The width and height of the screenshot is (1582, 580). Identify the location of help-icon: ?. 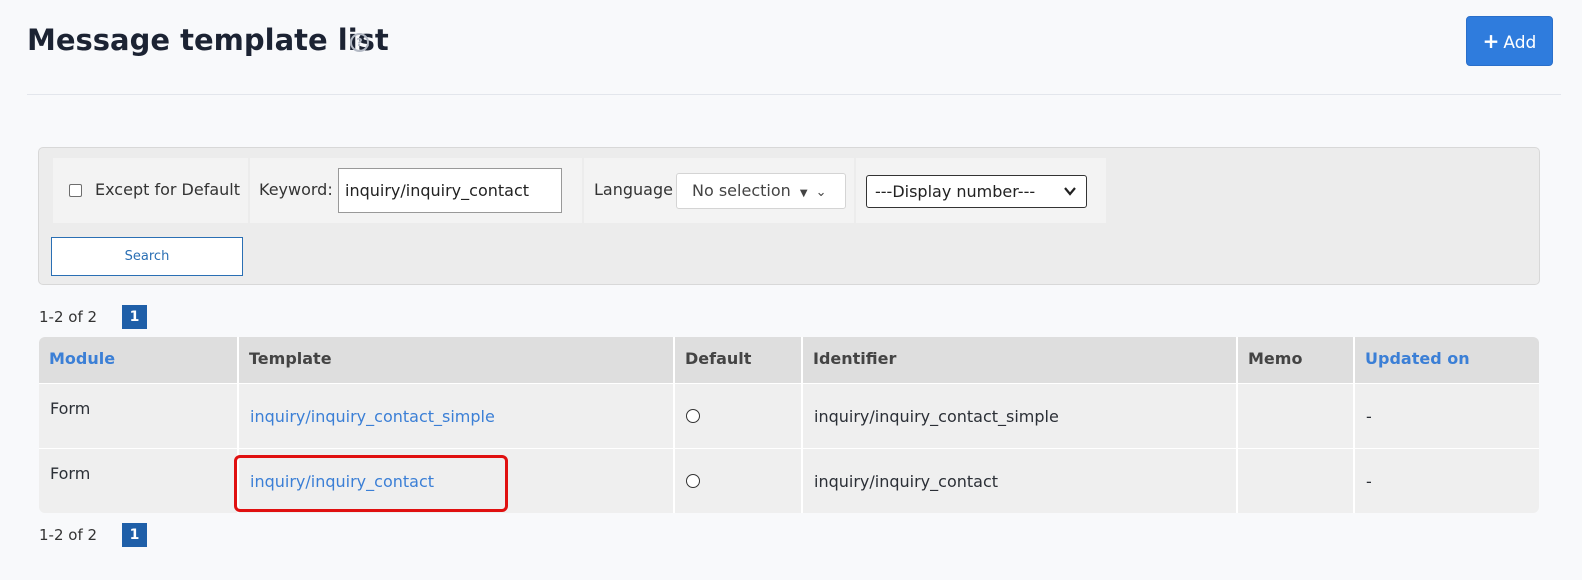
(359, 42).